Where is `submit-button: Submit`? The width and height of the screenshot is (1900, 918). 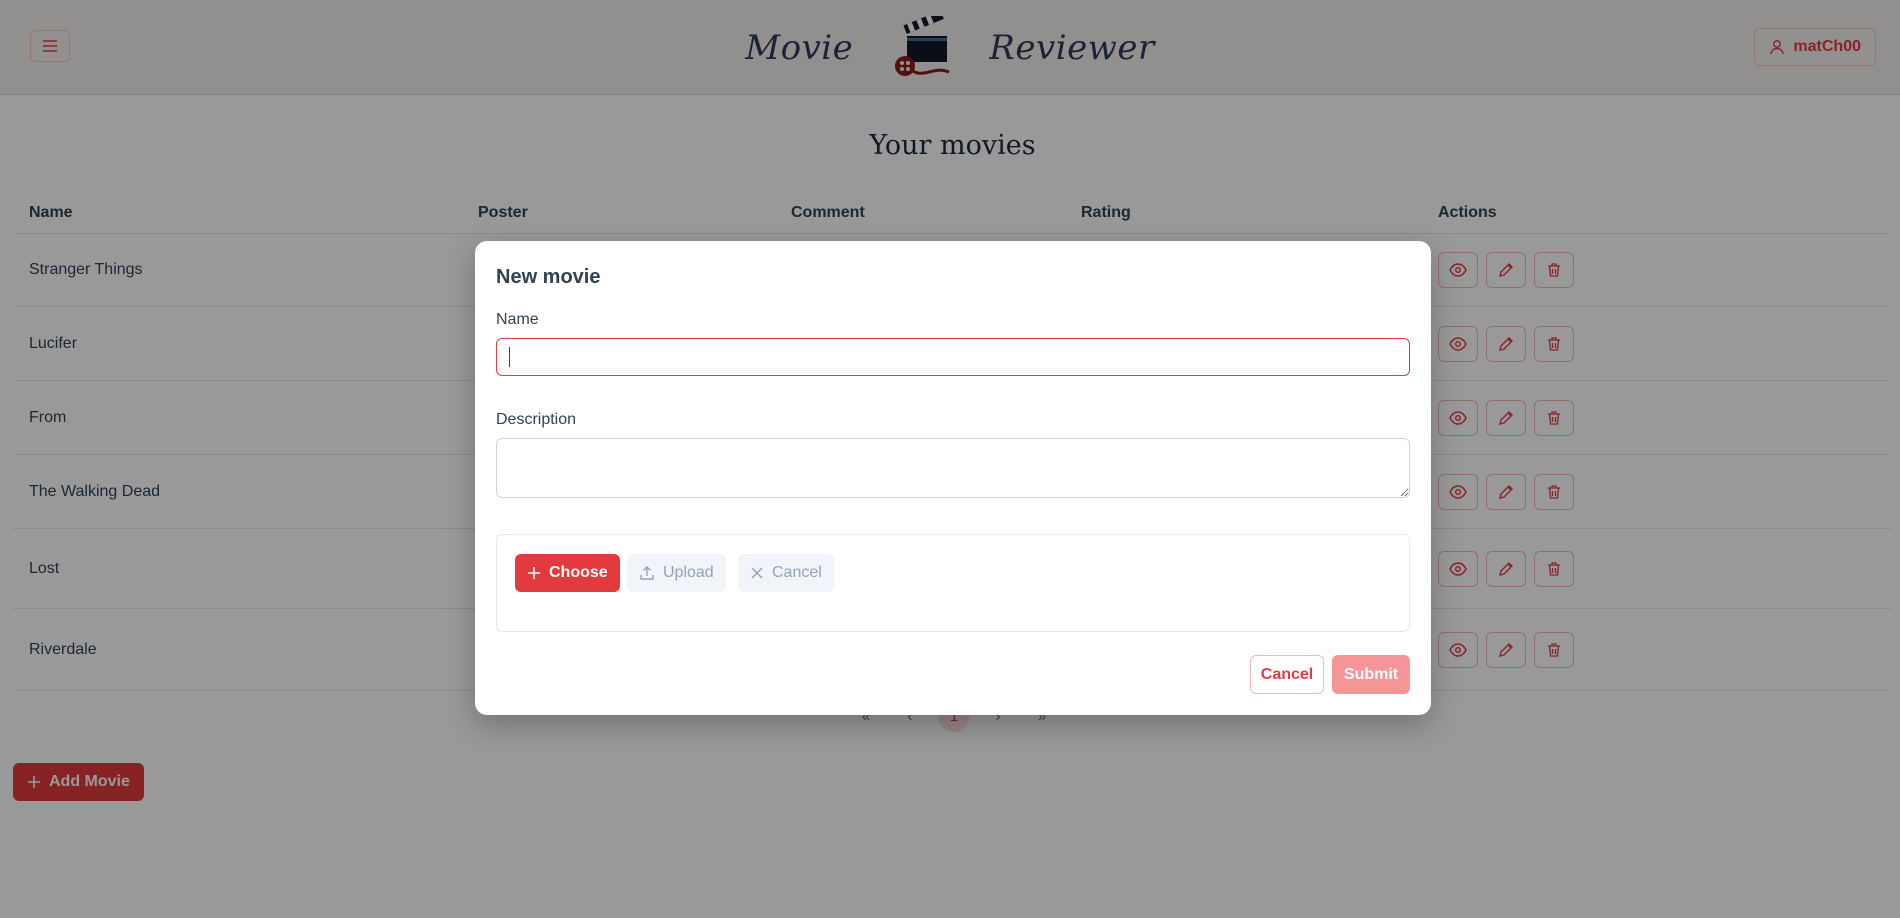 submit-button: Submit is located at coordinates (1371, 674).